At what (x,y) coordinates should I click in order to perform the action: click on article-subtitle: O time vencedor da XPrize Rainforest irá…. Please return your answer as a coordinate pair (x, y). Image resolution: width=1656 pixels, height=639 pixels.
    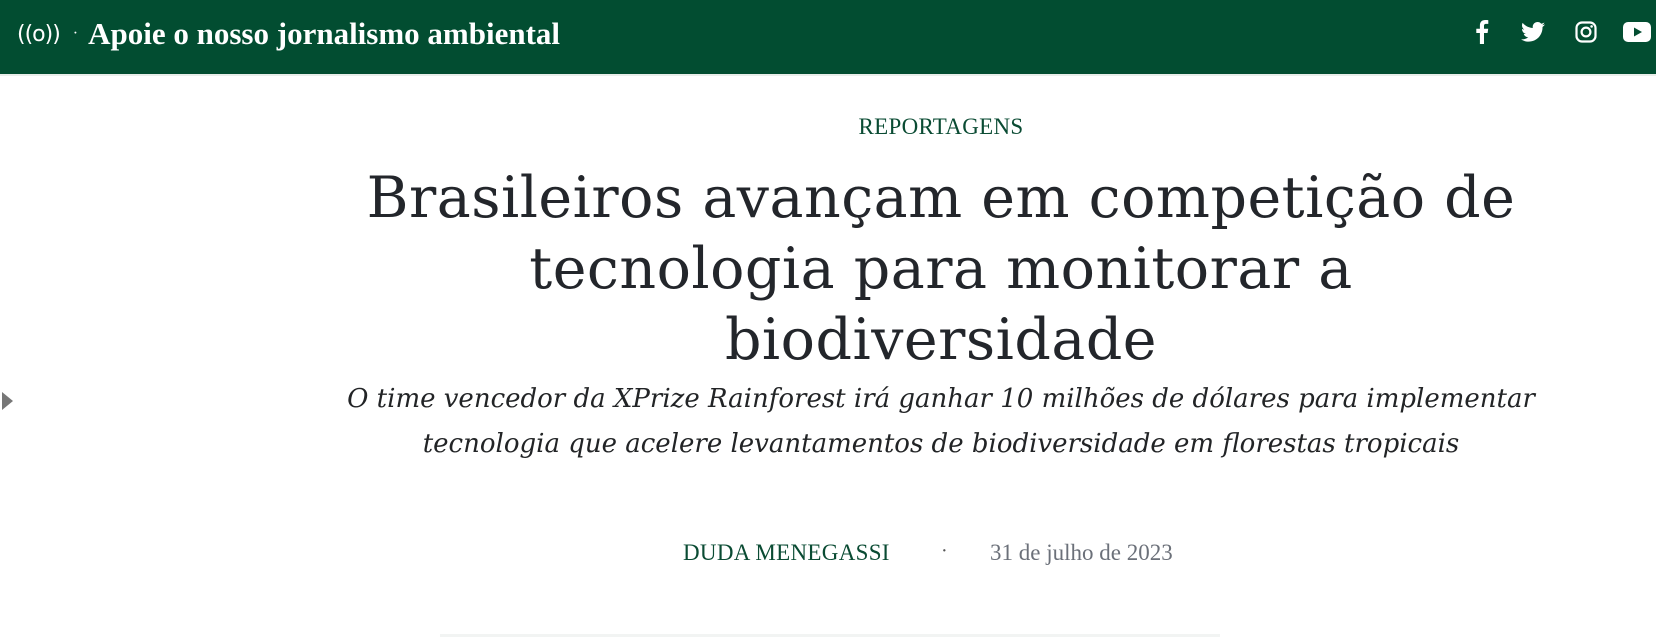
    Looking at the image, I should click on (941, 422).